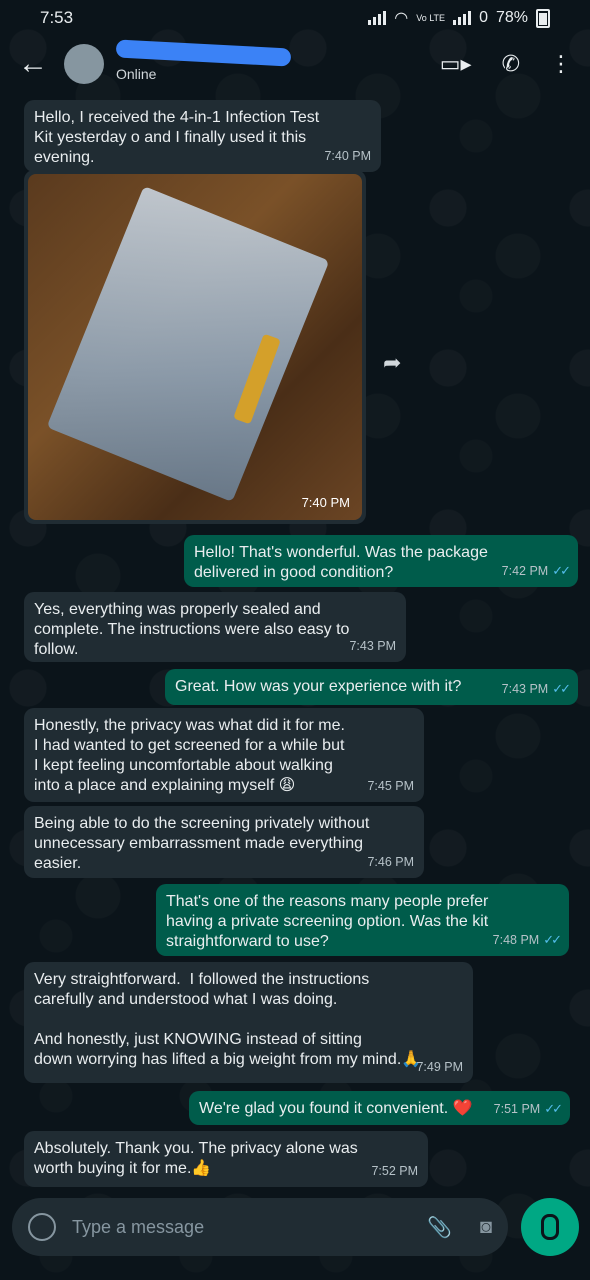 The height and width of the screenshot is (1280, 590). I want to click on message-time: 7:51 PM, so click(517, 1109).